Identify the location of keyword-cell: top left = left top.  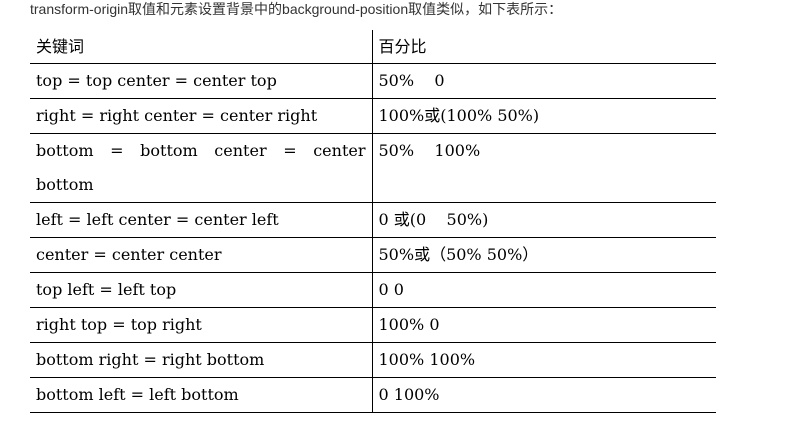
(201, 290).